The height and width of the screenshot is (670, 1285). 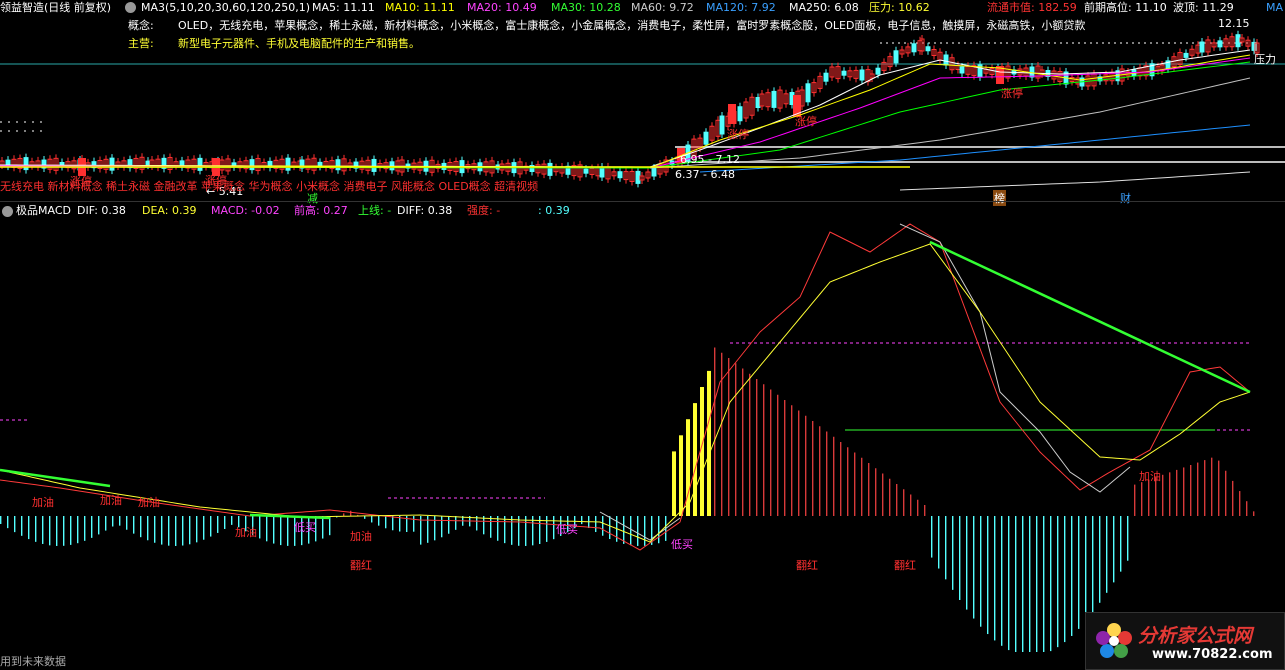 I want to click on signal-dimai: 低买, so click(x=682, y=544).